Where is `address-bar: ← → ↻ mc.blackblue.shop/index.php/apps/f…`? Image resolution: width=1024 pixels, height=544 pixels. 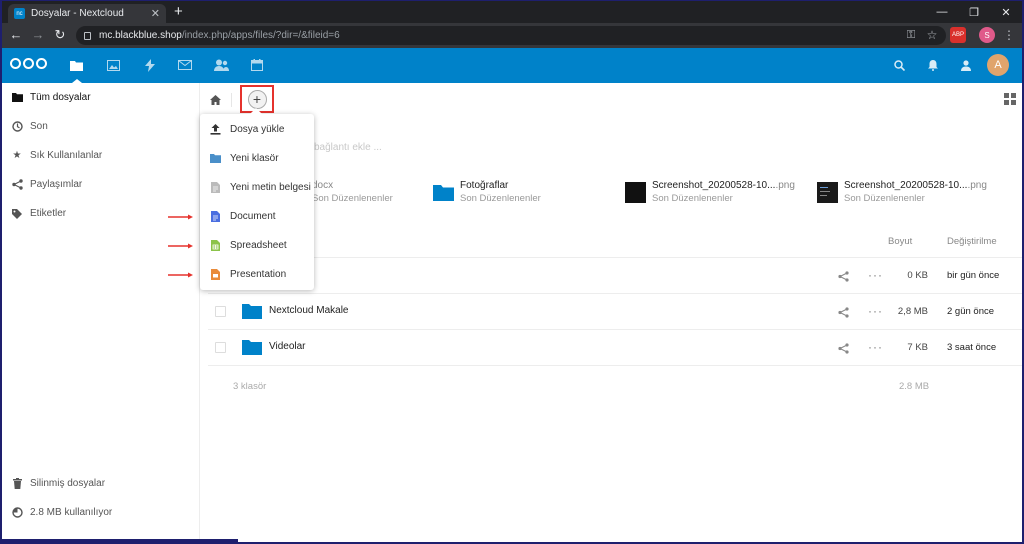 address-bar: ← → ↻ mc.blackblue.shop/index.php/apps/f… is located at coordinates (512, 35).